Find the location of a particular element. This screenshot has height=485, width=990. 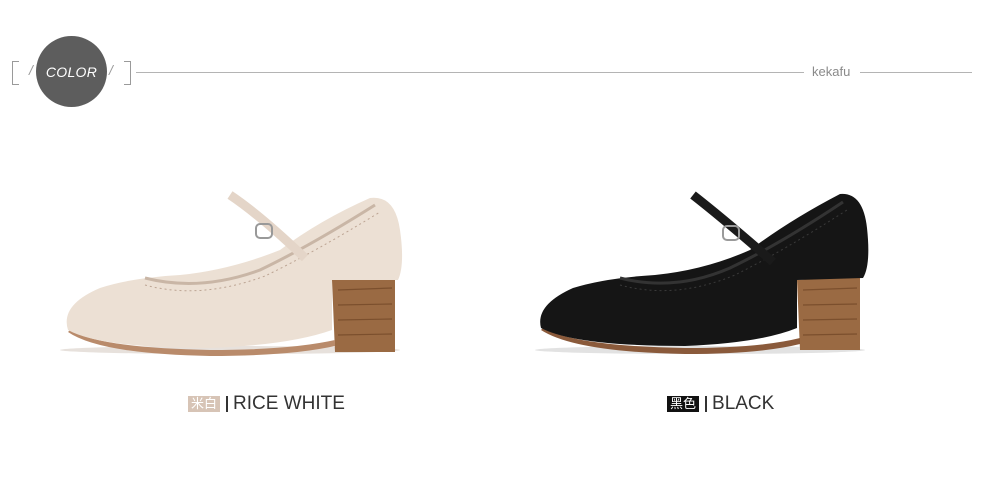

color-section-label: COLOR is located at coordinates (71, 71).